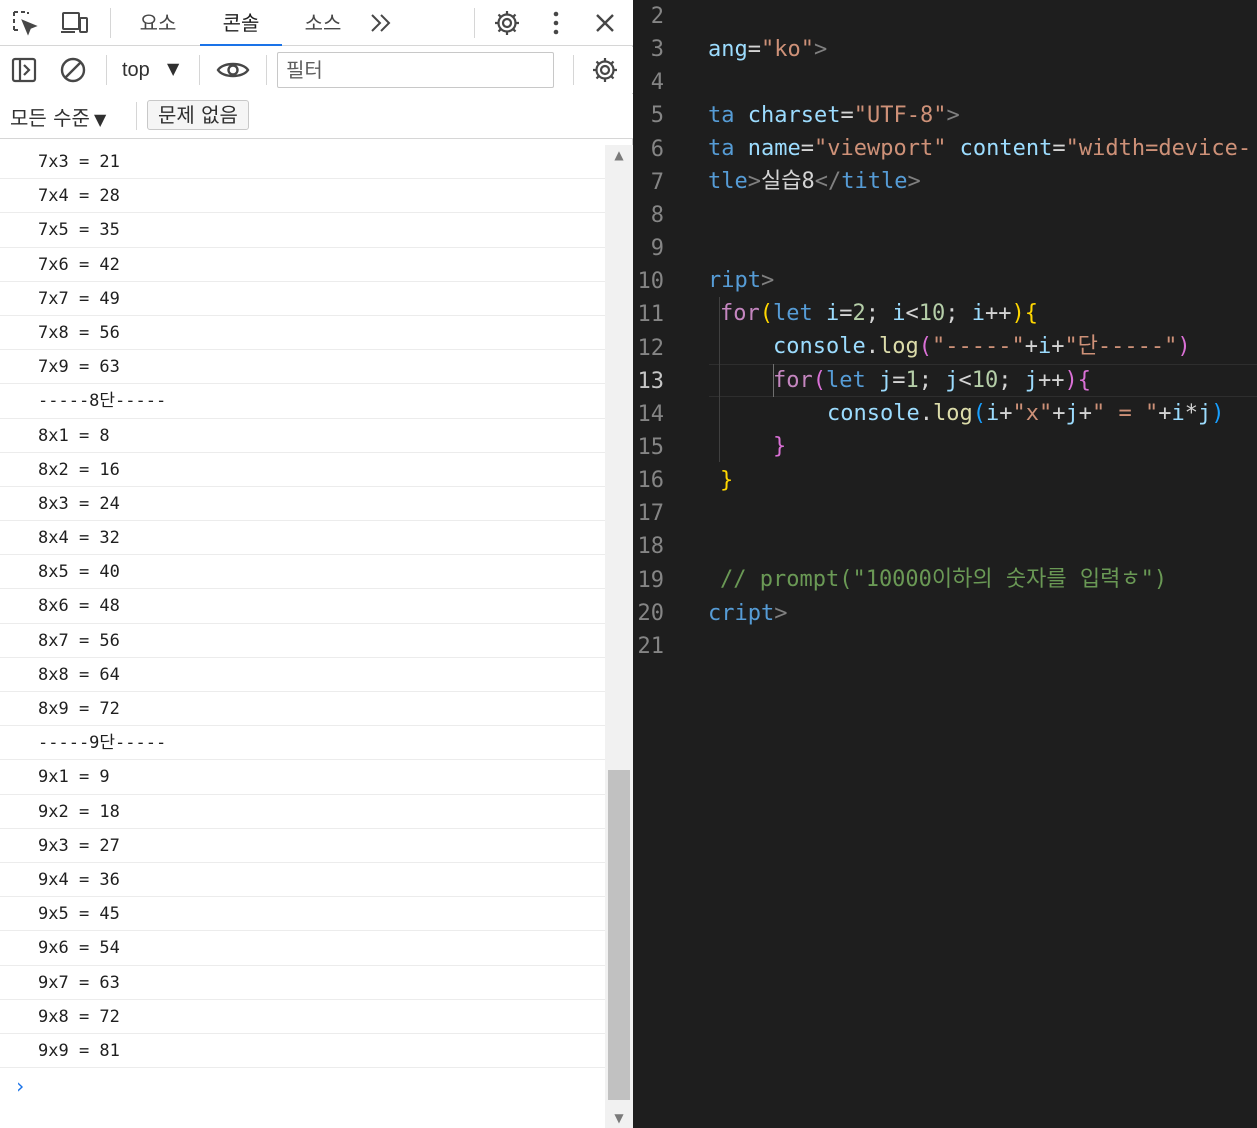 The height and width of the screenshot is (1128, 1257). What do you see at coordinates (302, 401) in the screenshot?
I see `console-log-line: -----8단-----` at bounding box center [302, 401].